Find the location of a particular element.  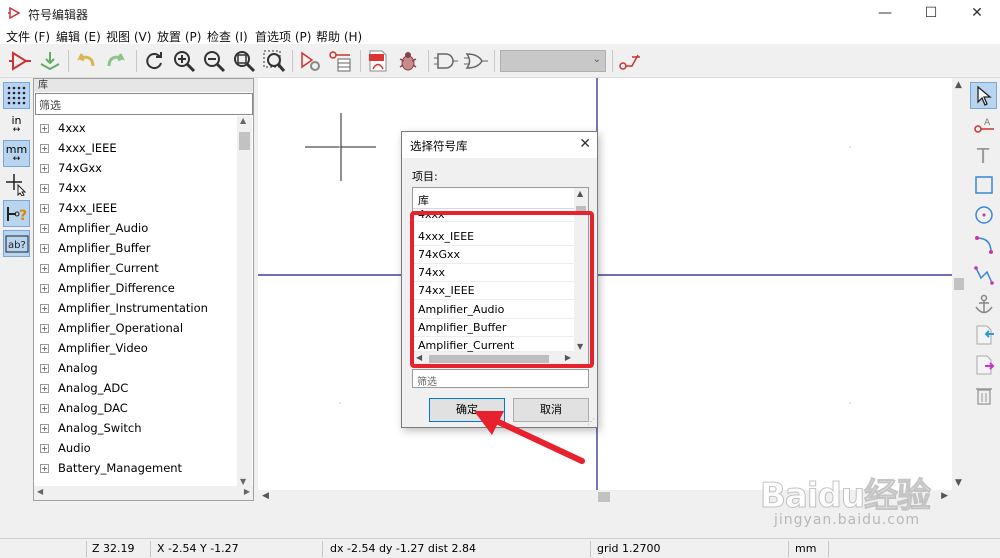

zoom-fit-icon is located at coordinates (244, 61).